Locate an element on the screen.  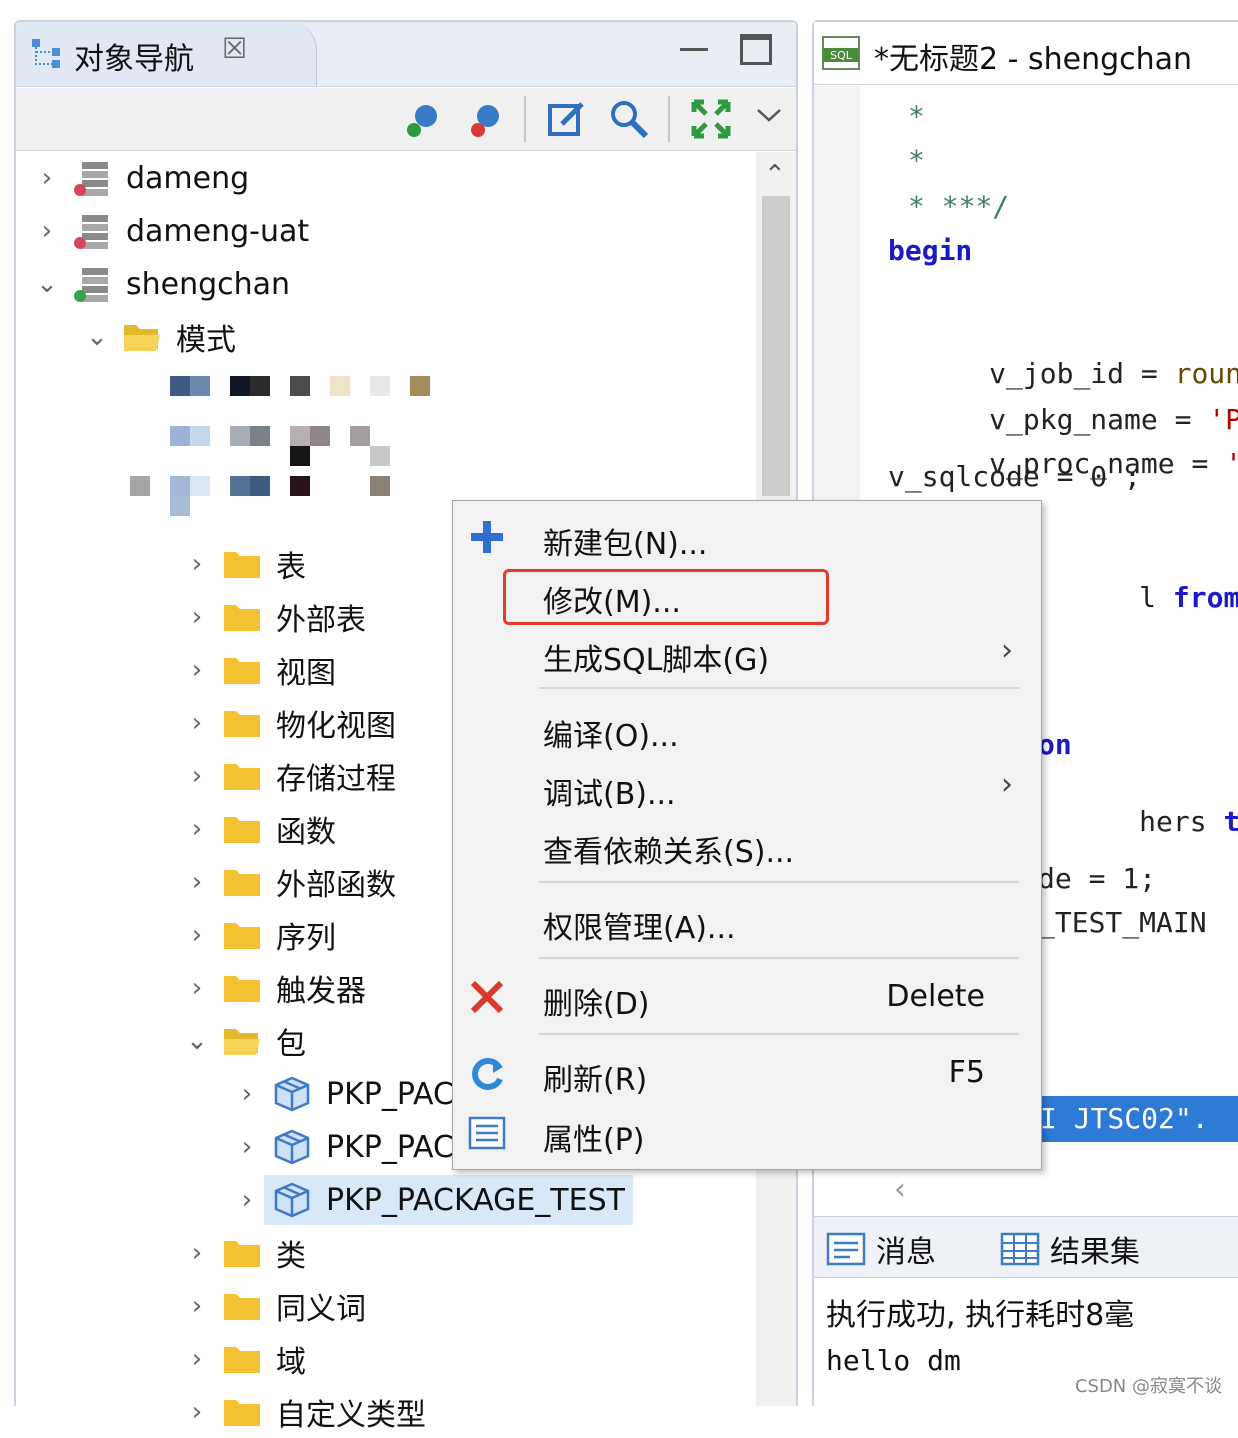
code-token: hers is located at coordinates (1181, 821).